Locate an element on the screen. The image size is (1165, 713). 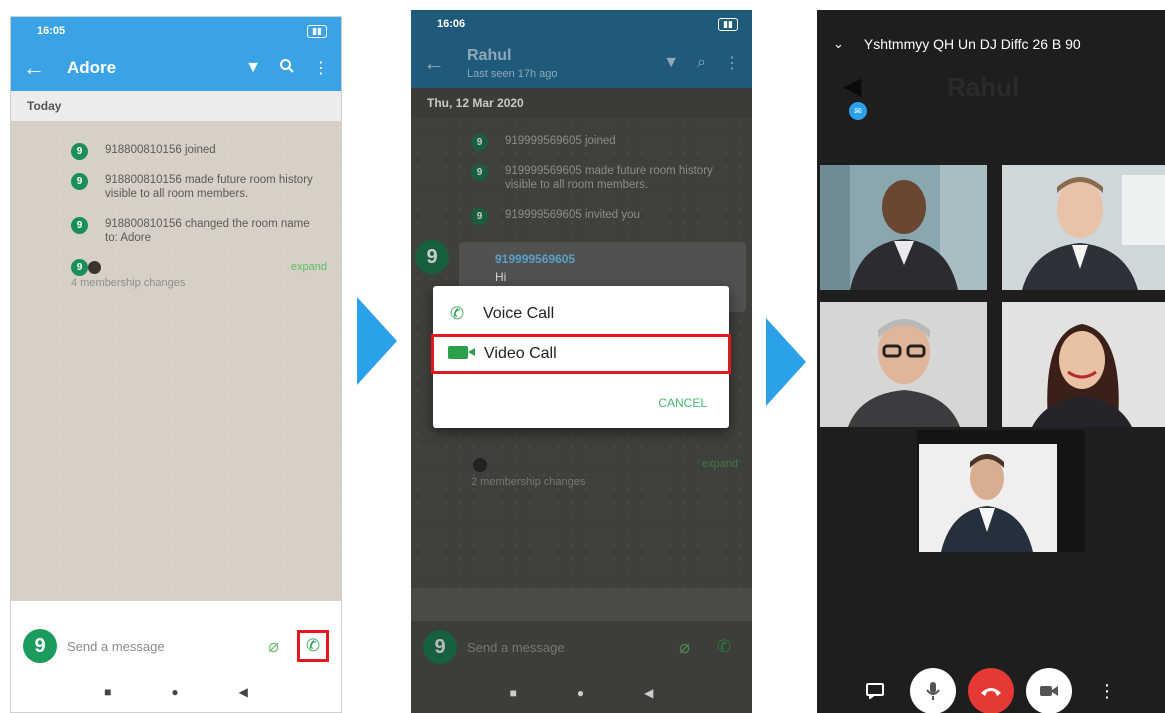
search-icon is located at coordinates (287, 68).